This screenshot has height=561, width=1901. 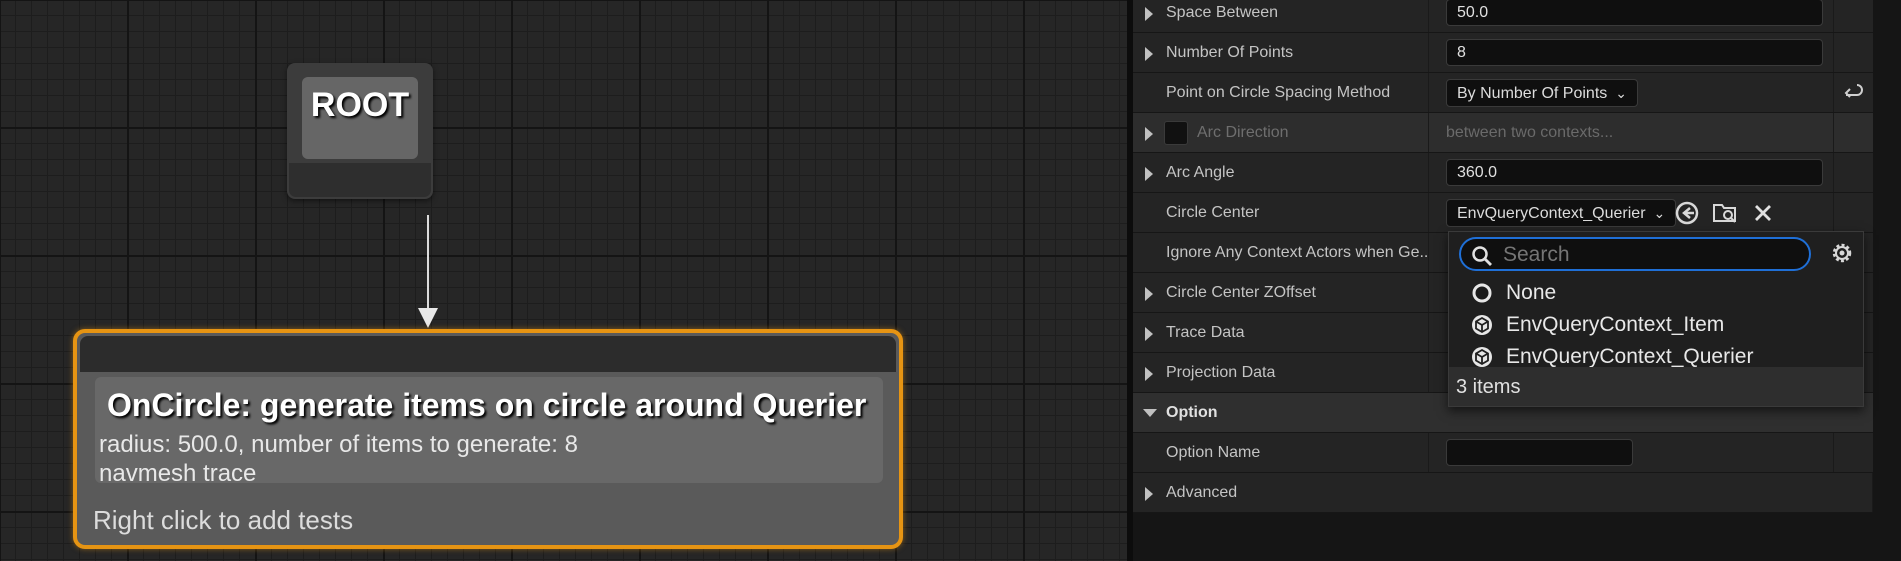 What do you see at coordinates (1281, 132) in the screenshot?
I see `property-name-cell: Arc Direction` at bounding box center [1281, 132].